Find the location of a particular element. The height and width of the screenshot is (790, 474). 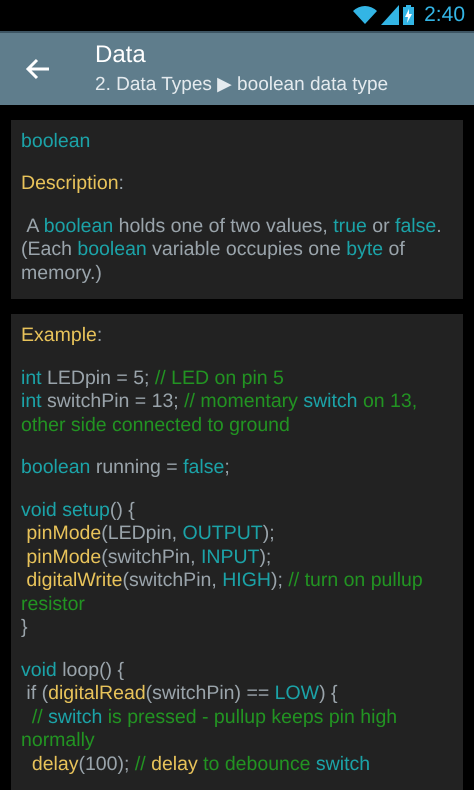

text-line: void loop() { is located at coordinates (73, 670).